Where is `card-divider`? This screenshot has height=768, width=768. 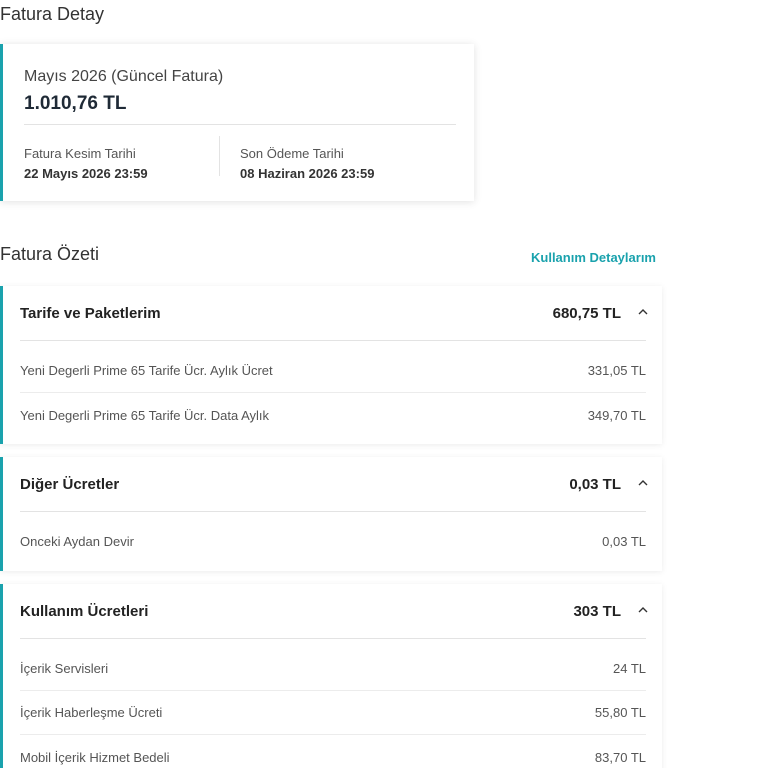 card-divider is located at coordinates (240, 124).